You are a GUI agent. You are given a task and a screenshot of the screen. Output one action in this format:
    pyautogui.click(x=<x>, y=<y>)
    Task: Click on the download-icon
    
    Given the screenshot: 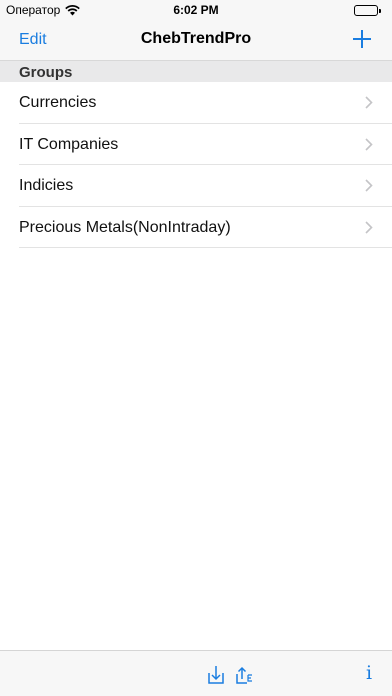 What is the action you would take?
    pyautogui.click(x=216, y=675)
    